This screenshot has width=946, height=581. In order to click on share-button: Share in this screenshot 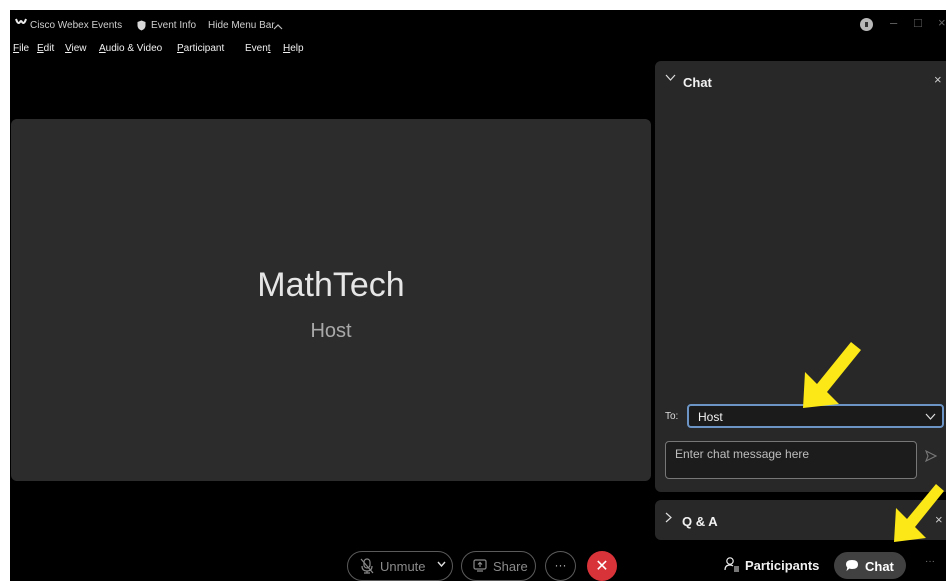, I will do `click(498, 566)`.